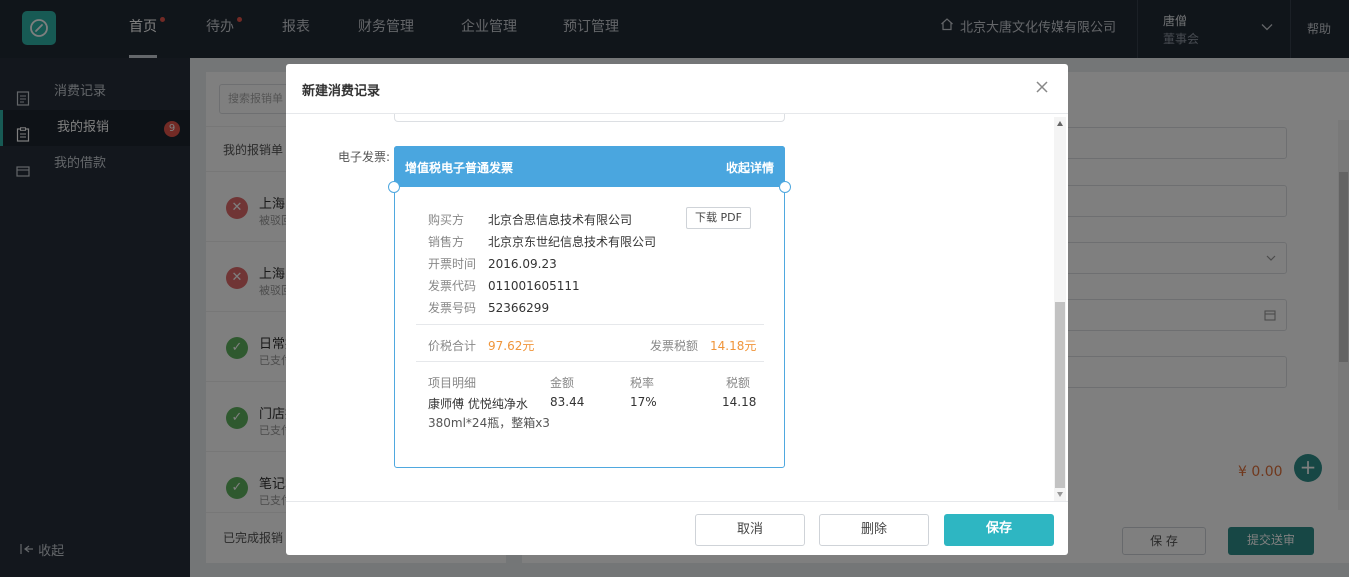 This screenshot has width=1349, height=577. Describe the element at coordinates (341, 91) in the screenshot. I see `modal-title: 新建消费记录` at that location.